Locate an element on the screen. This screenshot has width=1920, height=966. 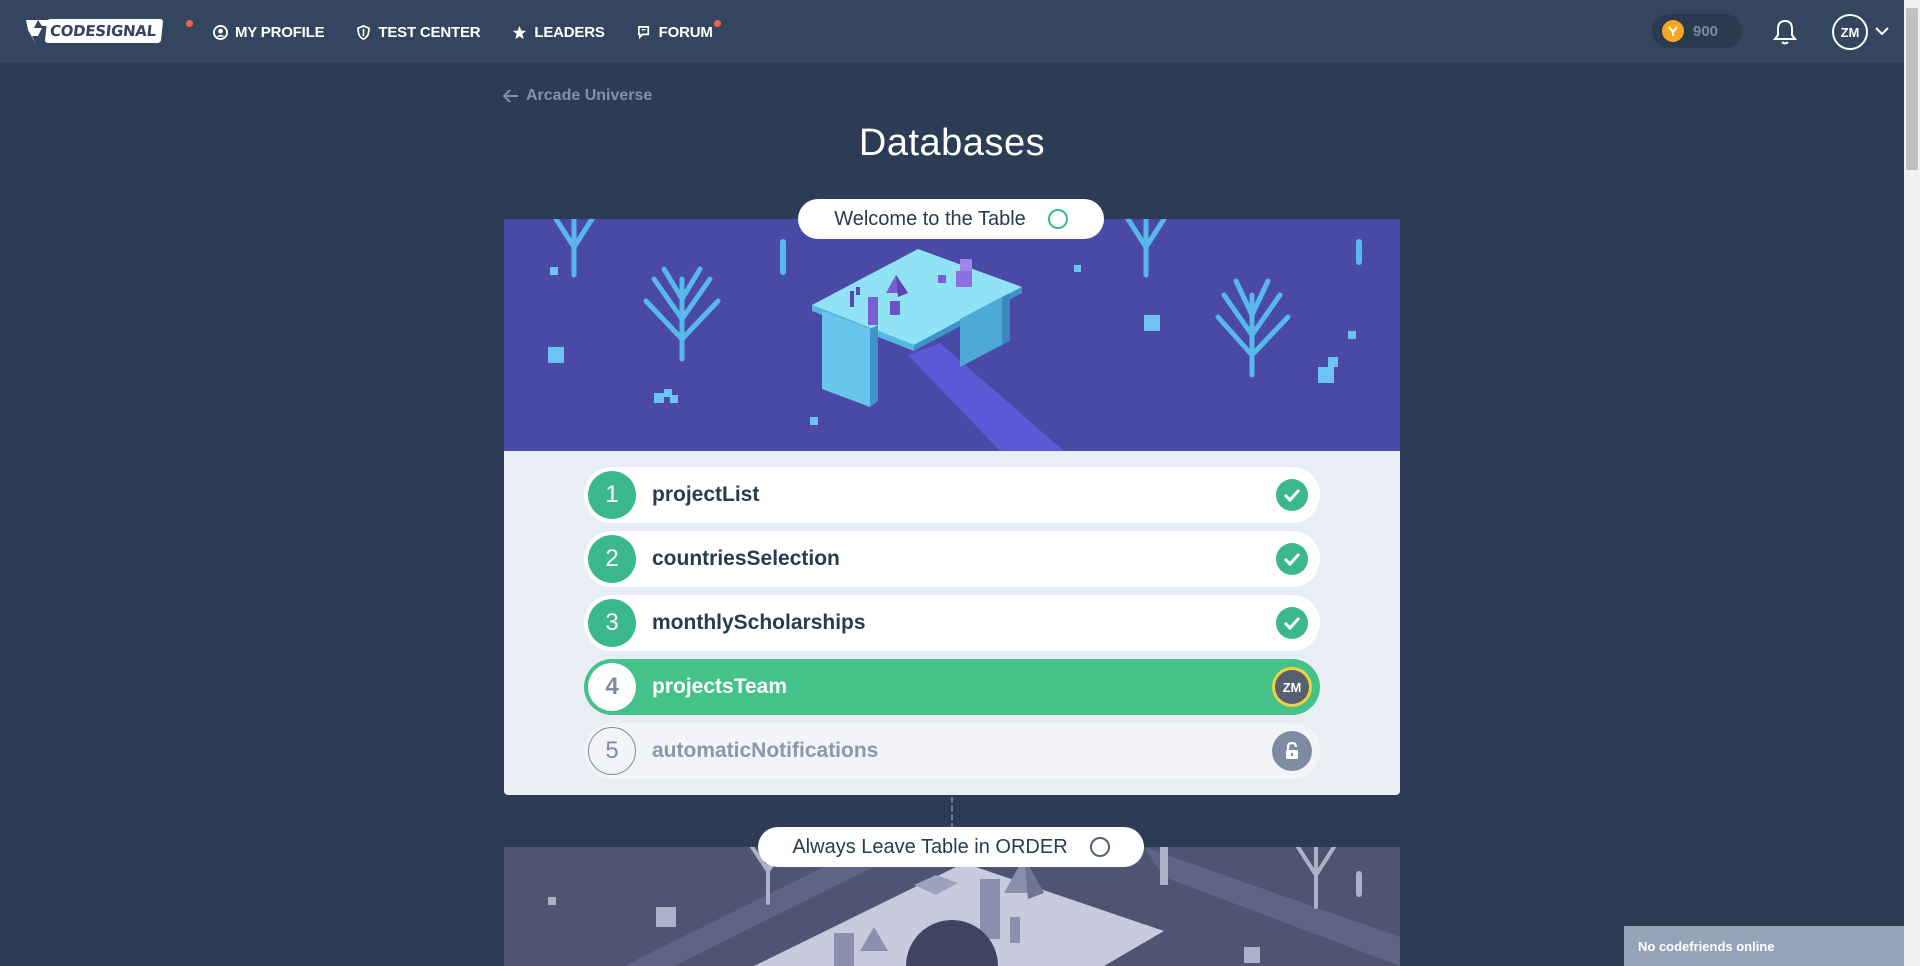
section-title-pill: Welcome to the Table is located at coordinates (951, 219).